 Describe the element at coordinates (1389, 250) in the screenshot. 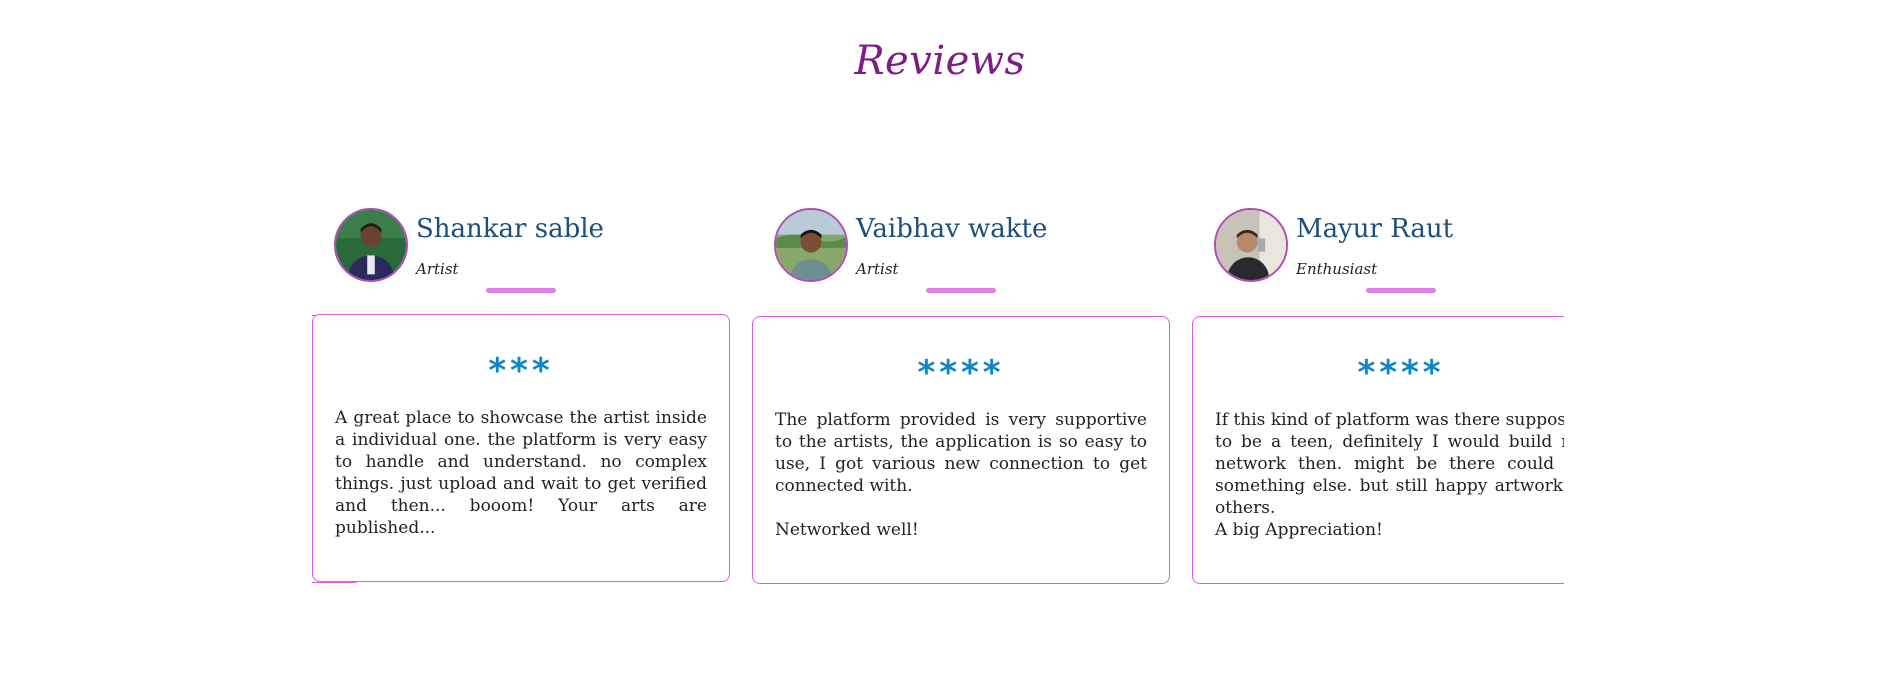

I see `reviewer-header: Mayur Raut Enthusiast` at that location.